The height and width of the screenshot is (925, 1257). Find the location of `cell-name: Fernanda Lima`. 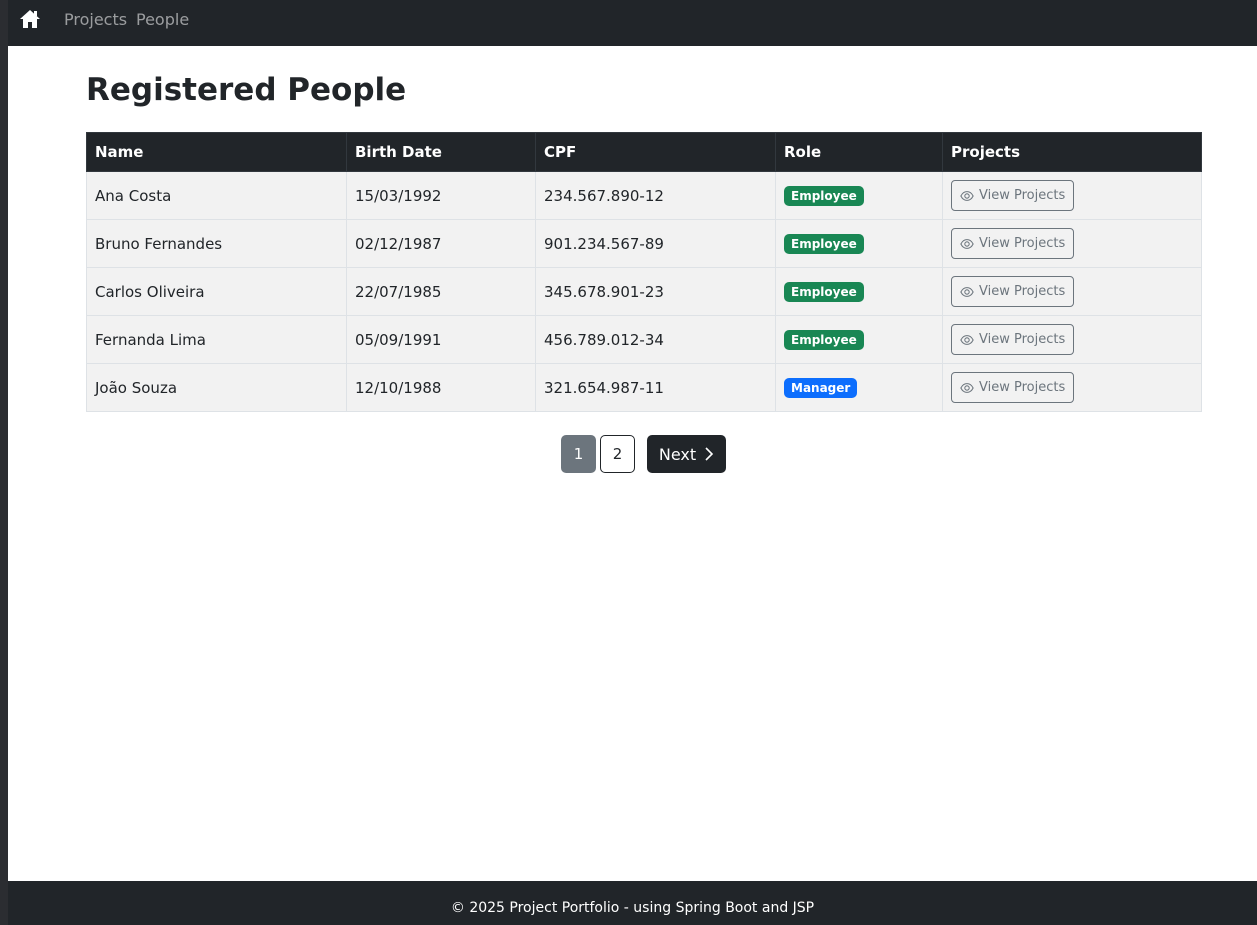

cell-name: Fernanda Lima is located at coordinates (216, 339).